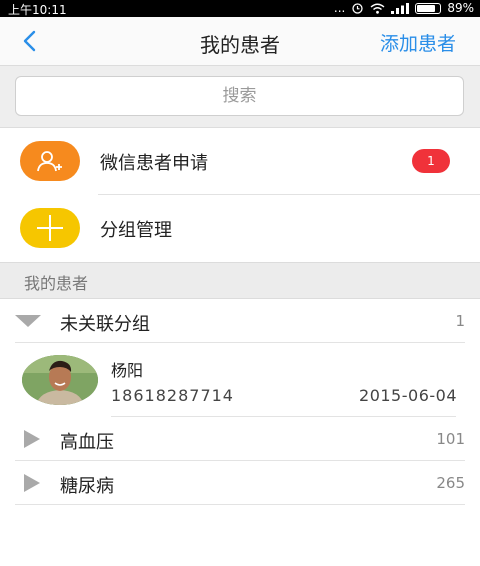 The height and width of the screenshot is (566, 480). Describe the element at coordinates (418, 42) in the screenshot. I see `add-patient-button: 添加患者` at that location.